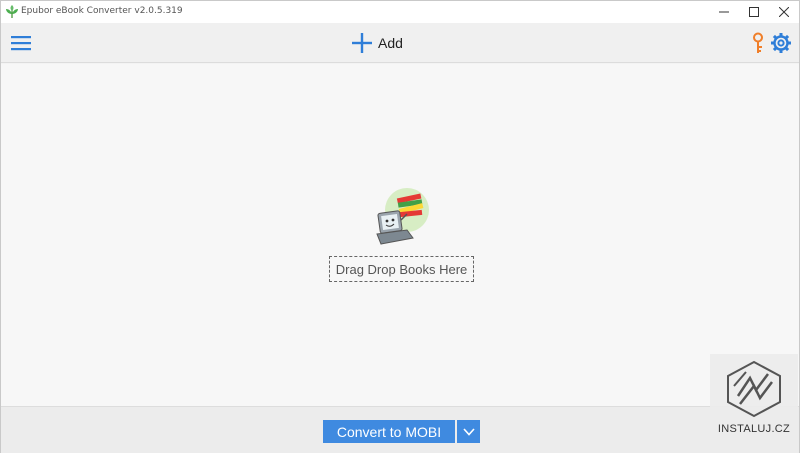 This screenshot has width=800, height=453. What do you see at coordinates (377, 43) in the screenshot?
I see `add-button: Add` at bounding box center [377, 43].